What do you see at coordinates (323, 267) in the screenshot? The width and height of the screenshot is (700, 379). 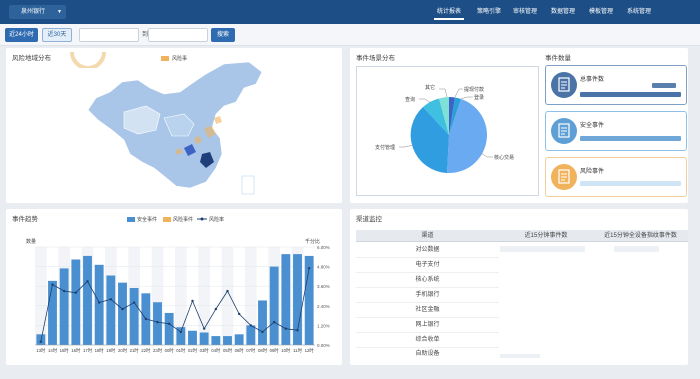 I see `y-tick-label: 4.80%` at bounding box center [323, 267].